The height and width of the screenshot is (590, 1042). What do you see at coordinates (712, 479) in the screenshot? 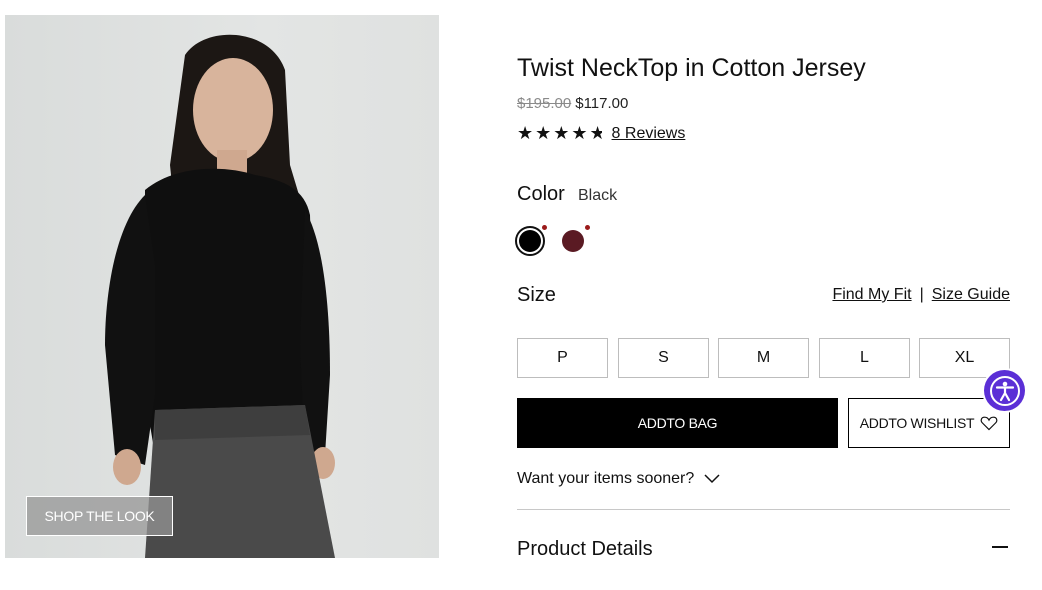
I see `chevron-down-icon` at bounding box center [712, 479].